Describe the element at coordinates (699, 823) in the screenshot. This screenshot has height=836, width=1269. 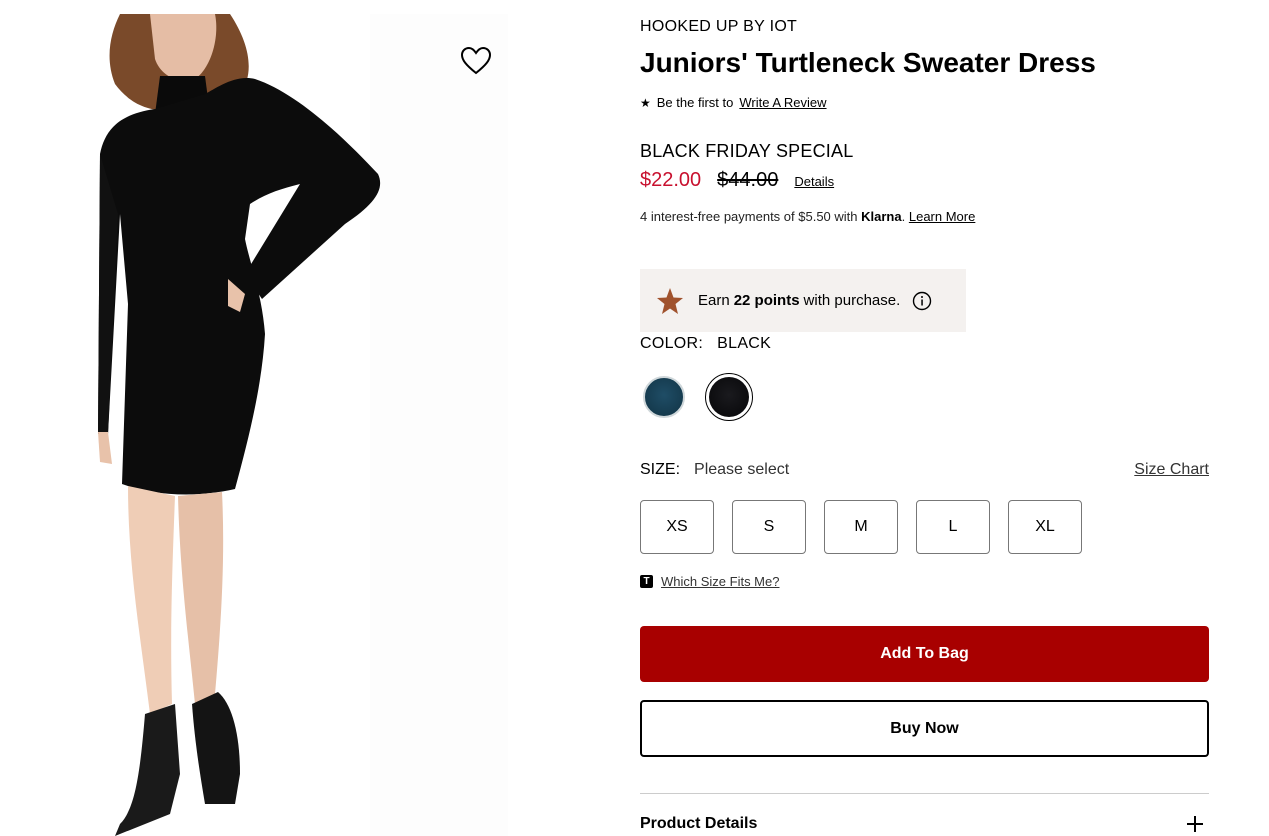
I see `product-details-heading: Product Details` at that location.